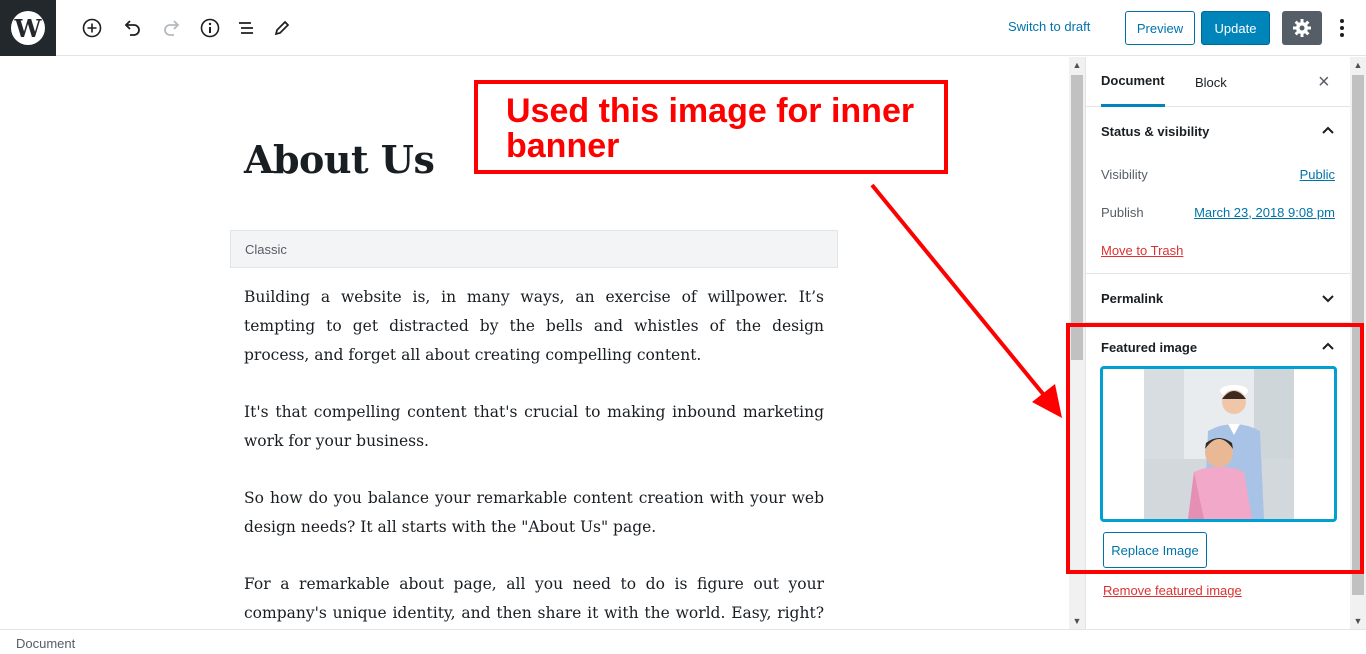 The height and width of the screenshot is (654, 1366). What do you see at coordinates (1049, 26) in the screenshot?
I see `switch-to-draft-link: Switch to draft` at bounding box center [1049, 26].